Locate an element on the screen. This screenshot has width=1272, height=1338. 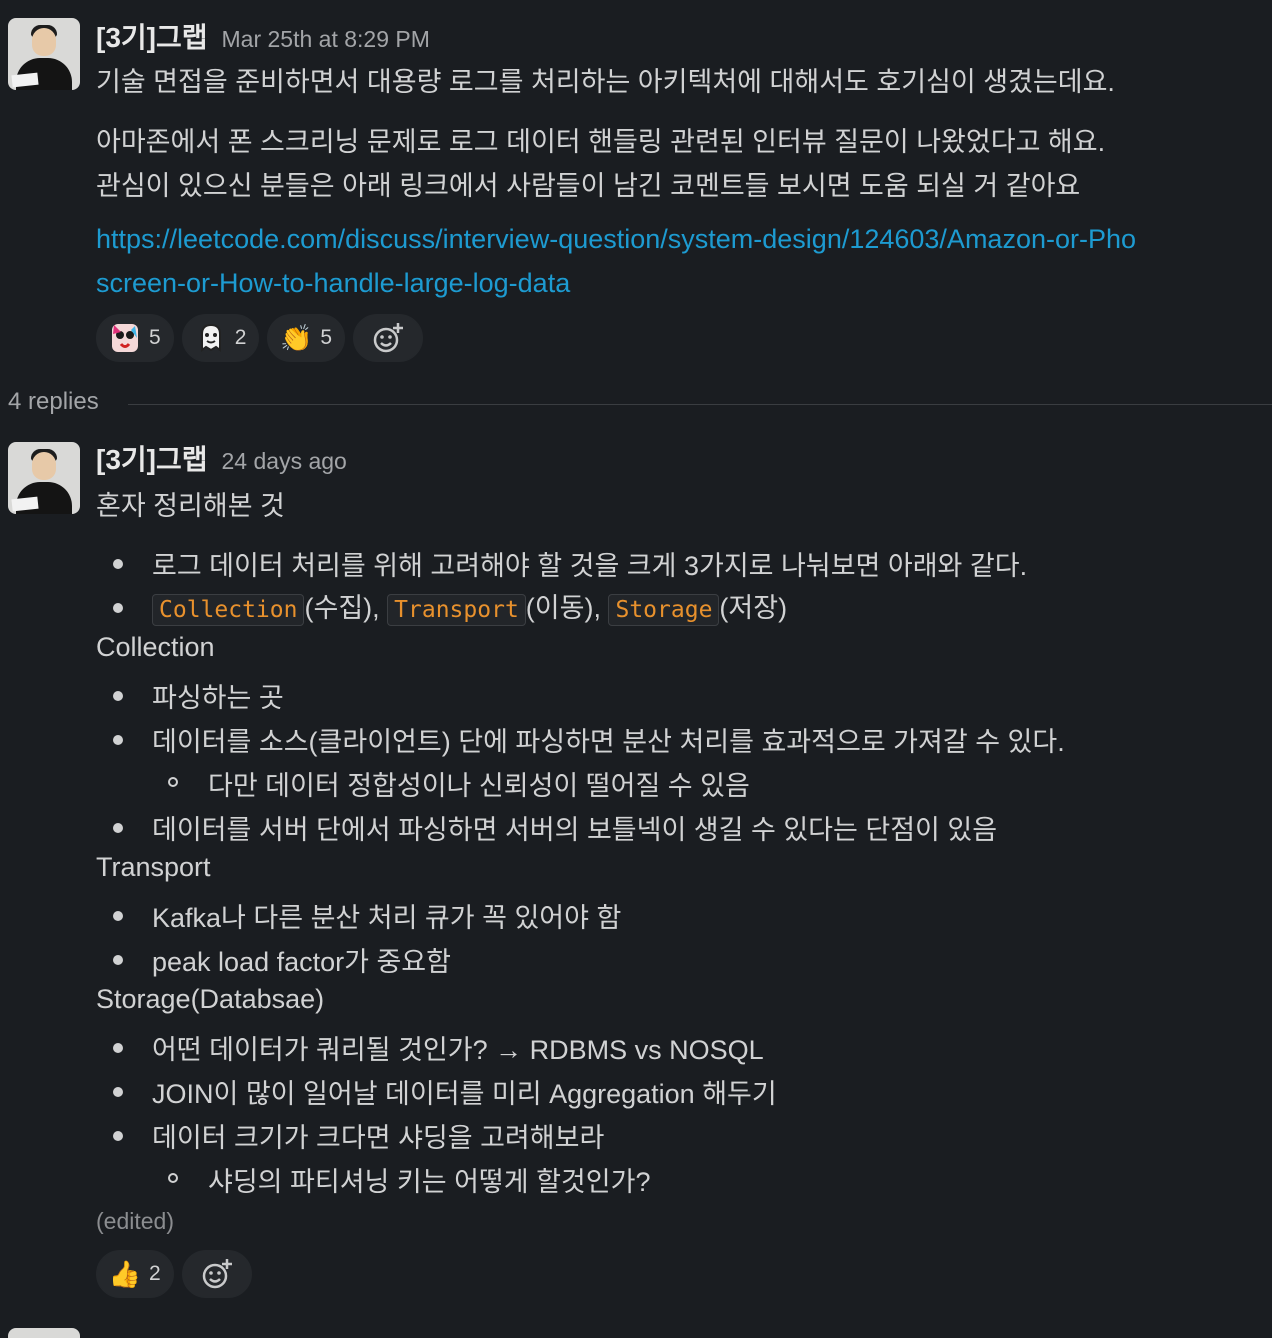
reaction-pill: 👍 2 is located at coordinates (135, 1274).